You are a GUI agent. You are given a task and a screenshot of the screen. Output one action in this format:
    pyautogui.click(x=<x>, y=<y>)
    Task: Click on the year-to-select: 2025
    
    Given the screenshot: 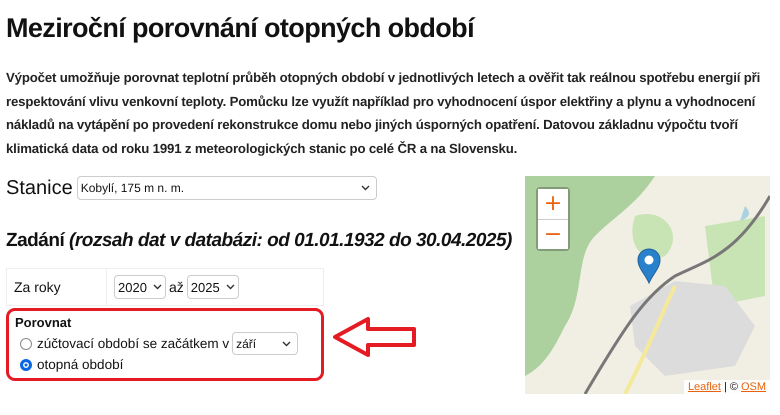 What is the action you would take?
    pyautogui.click(x=212, y=287)
    